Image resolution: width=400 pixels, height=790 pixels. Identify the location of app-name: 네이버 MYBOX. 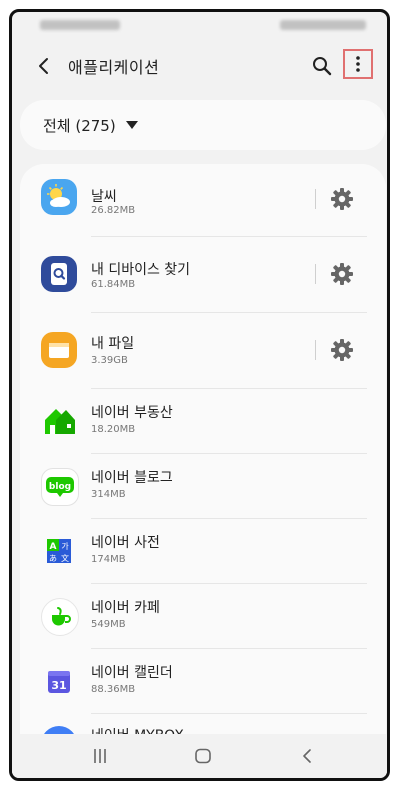
(137, 729).